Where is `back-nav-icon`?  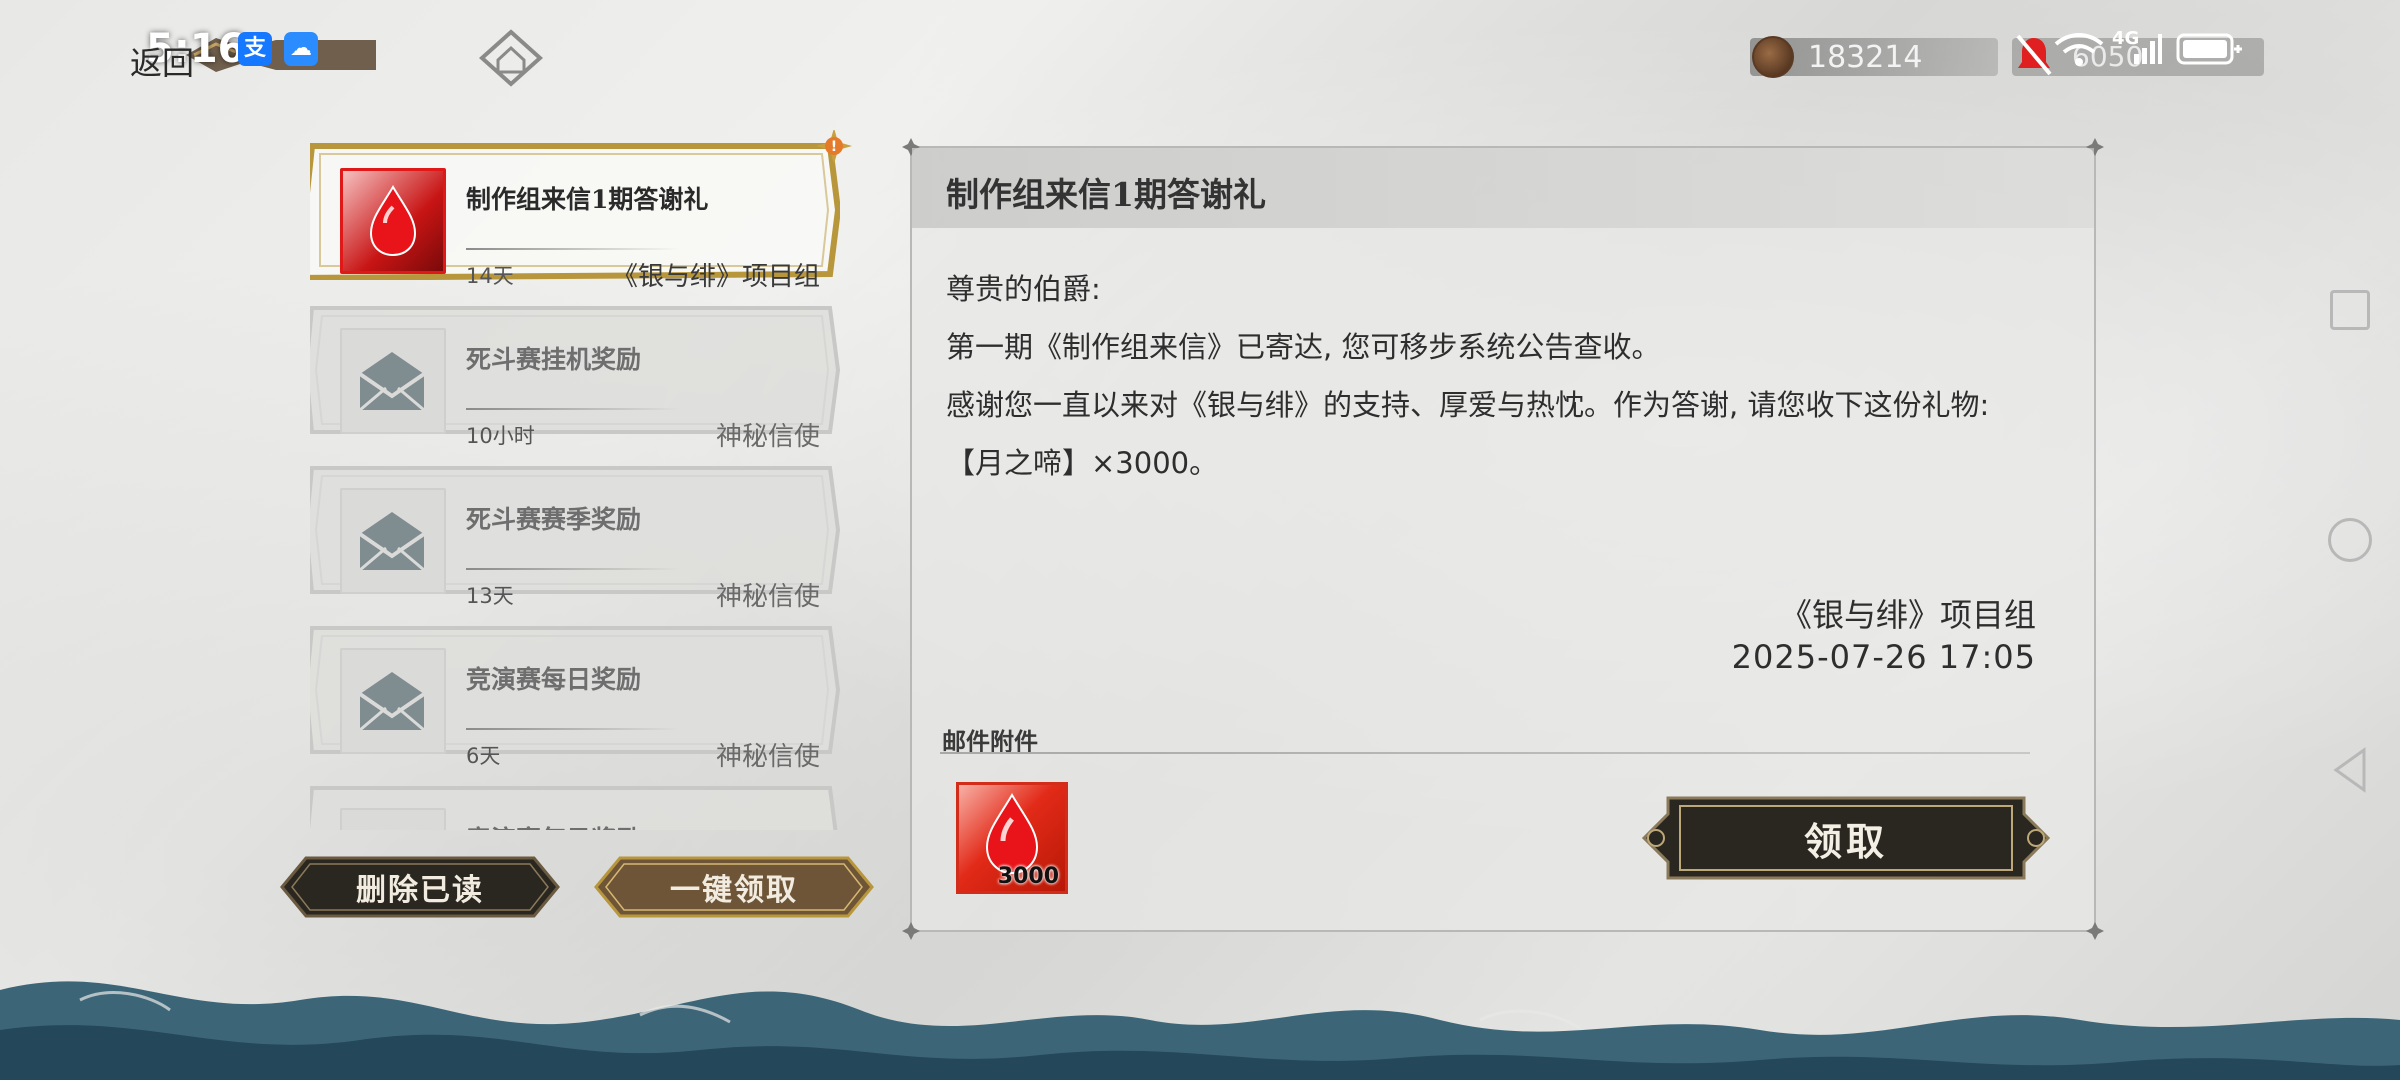 back-nav-icon is located at coordinates (2350, 770).